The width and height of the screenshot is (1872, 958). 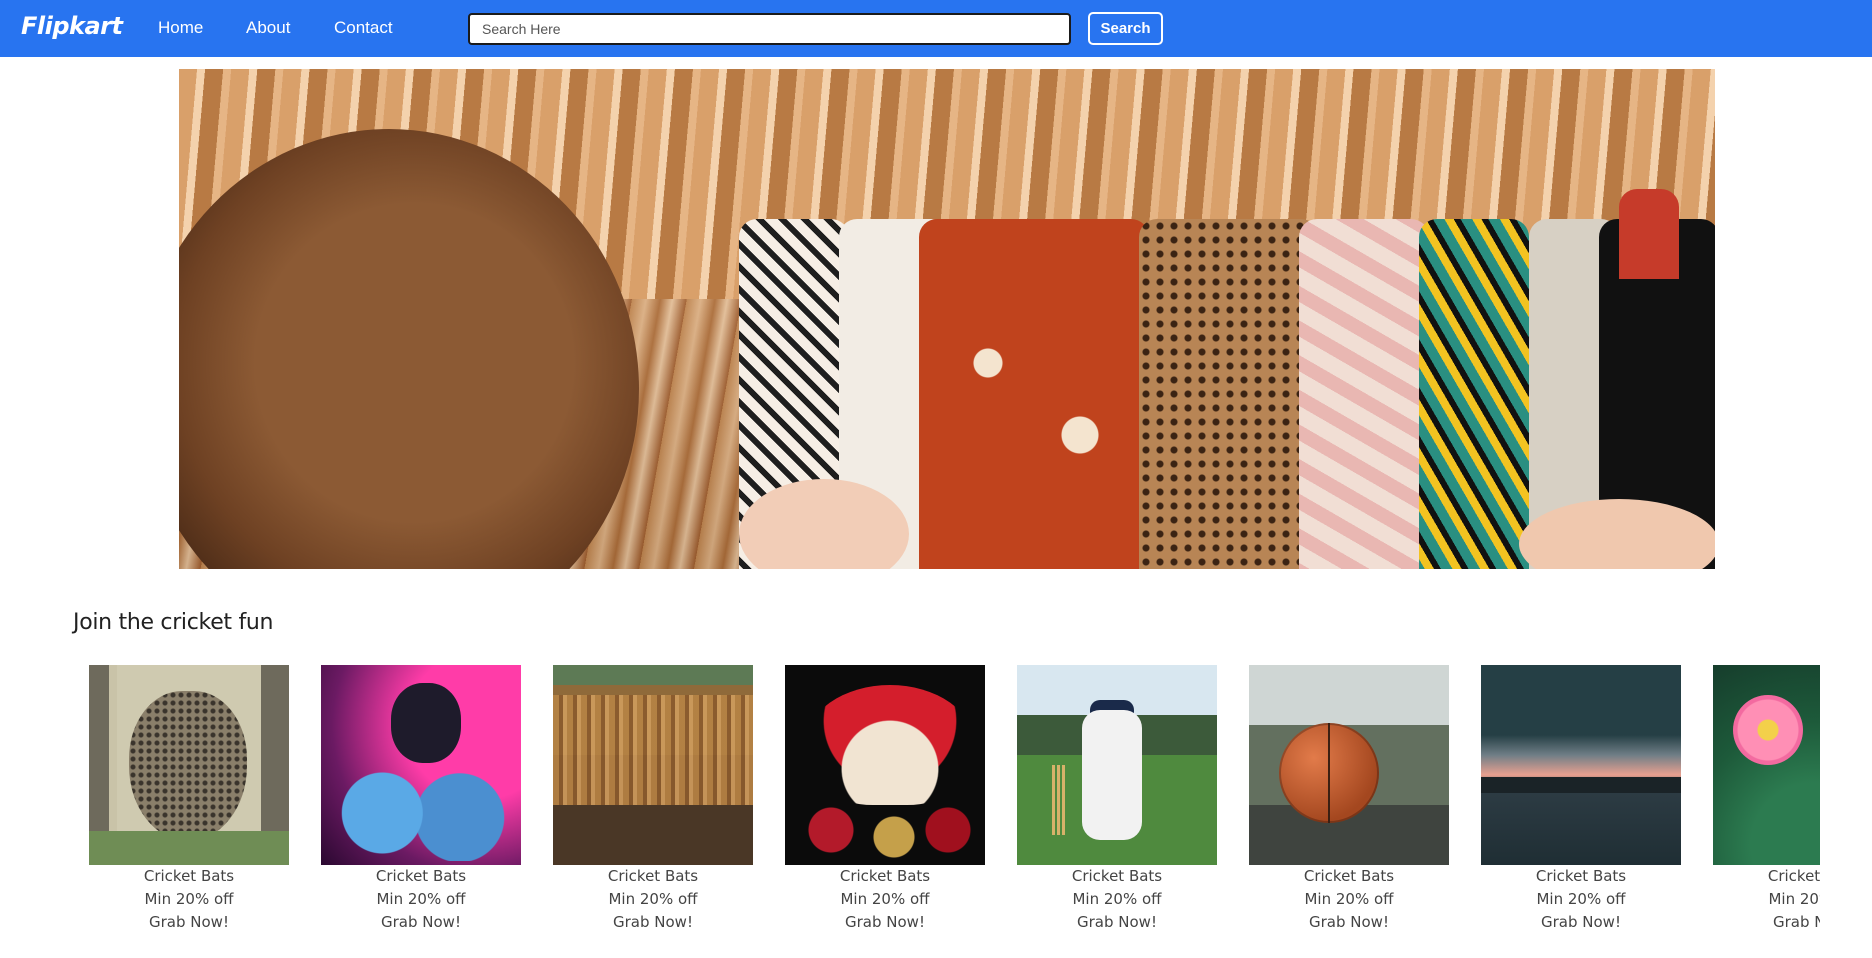 What do you see at coordinates (180, 28) in the screenshot?
I see `nav-link-home: Home` at bounding box center [180, 28].